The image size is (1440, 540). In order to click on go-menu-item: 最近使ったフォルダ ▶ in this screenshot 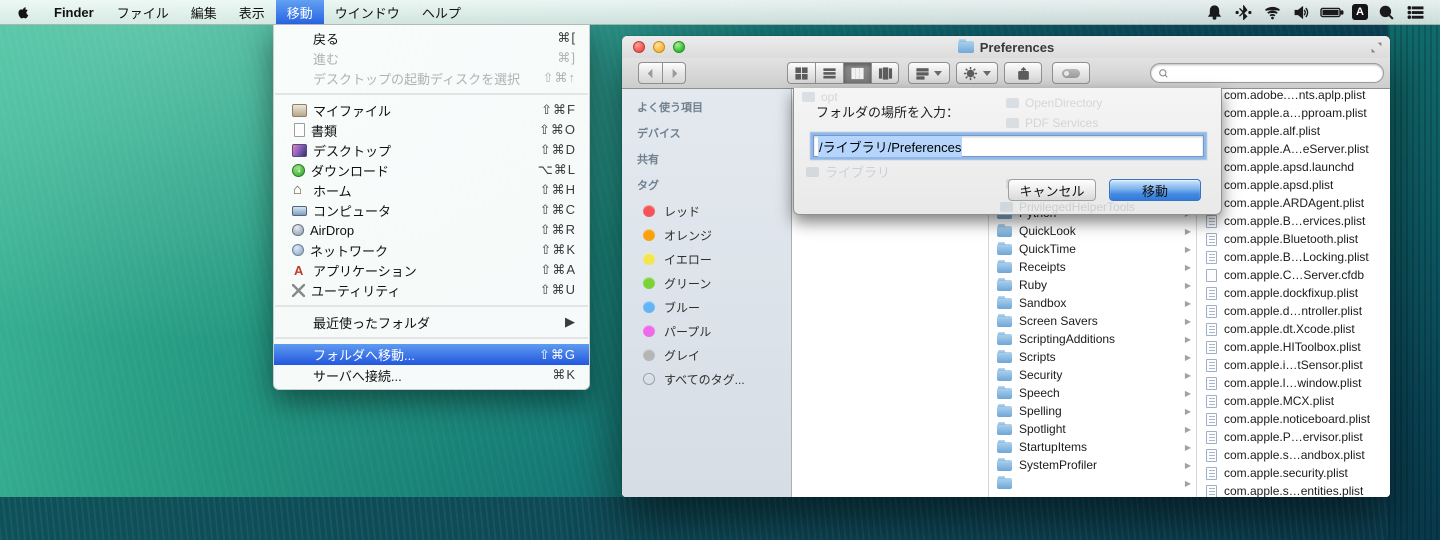, I will do `click(431, 322)`.